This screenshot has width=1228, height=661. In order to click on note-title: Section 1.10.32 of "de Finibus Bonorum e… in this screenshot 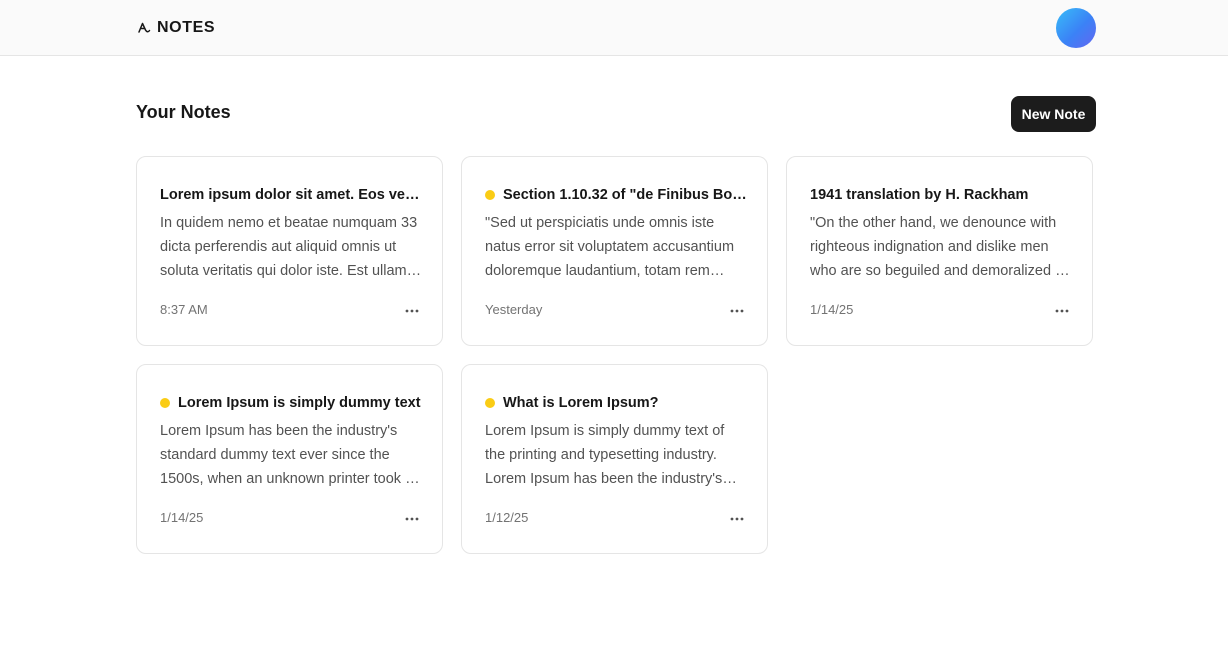, I will do `click(625, 195)`.